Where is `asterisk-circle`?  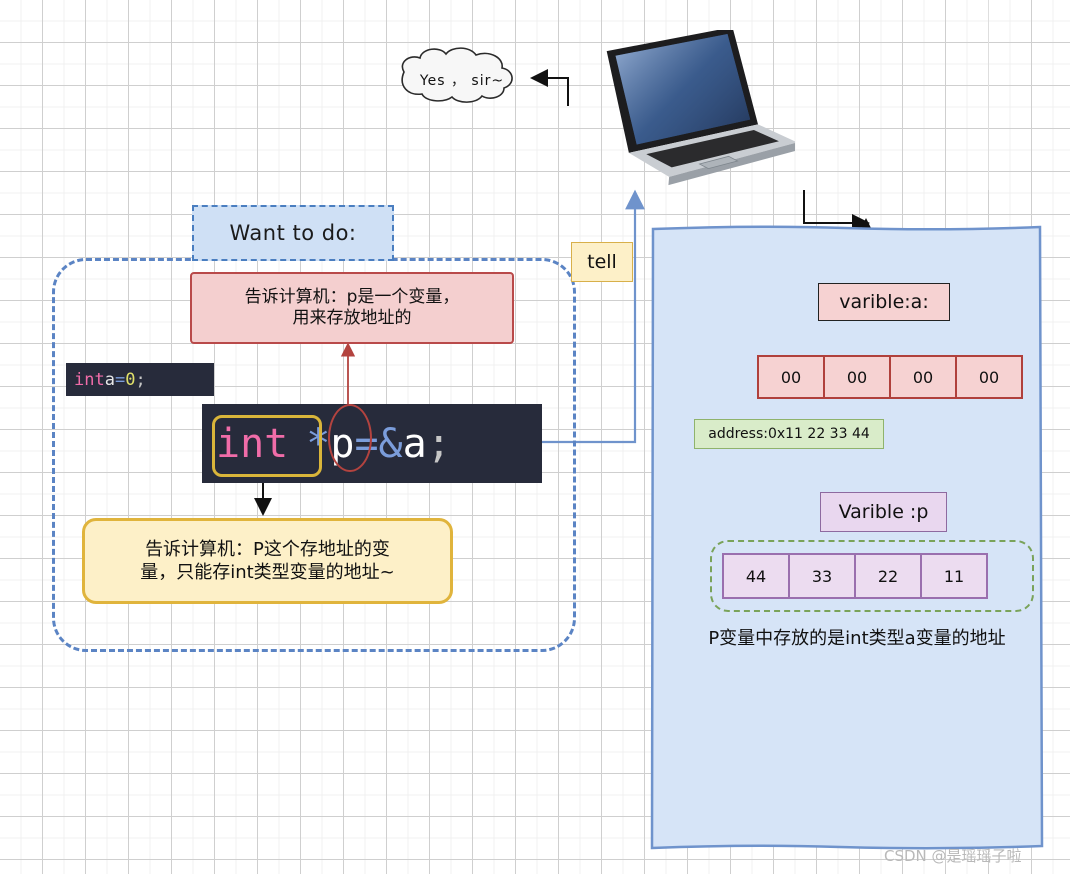 asterisk-circle is located at coordinates (350, 438).